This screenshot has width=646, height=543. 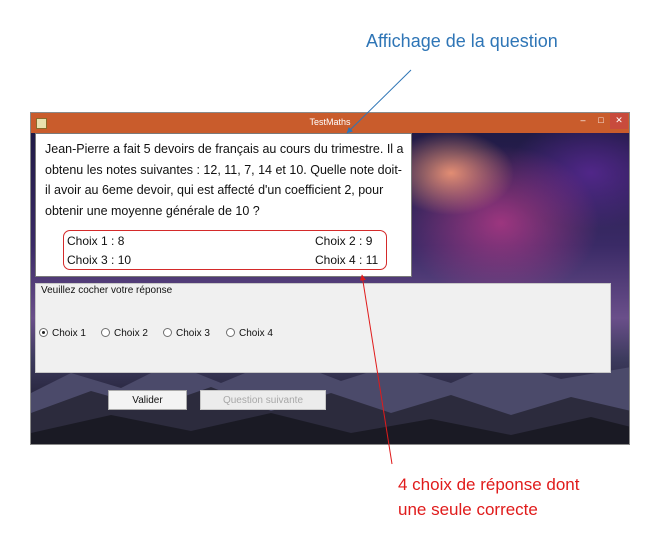 I want to click on window-title: TestMaths, so click(x=330, y=122).